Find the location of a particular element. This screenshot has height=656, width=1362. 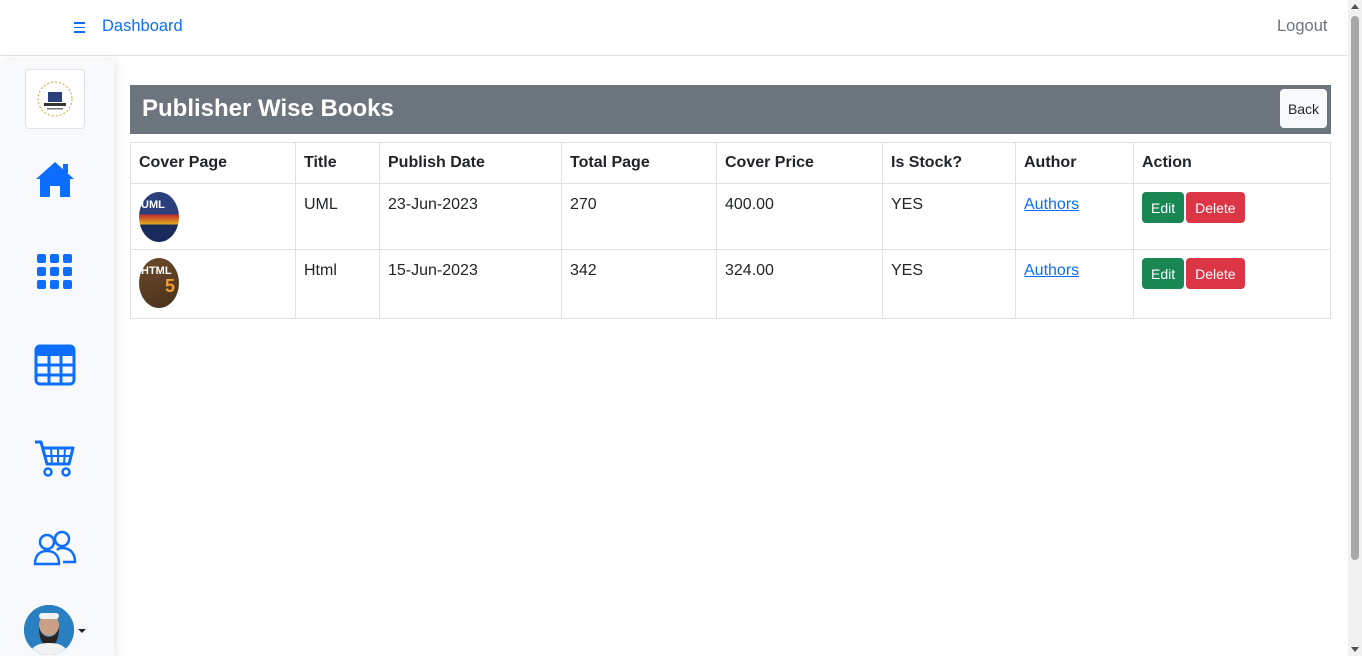

cover-cell: UML is located at coordinates (213, 216).